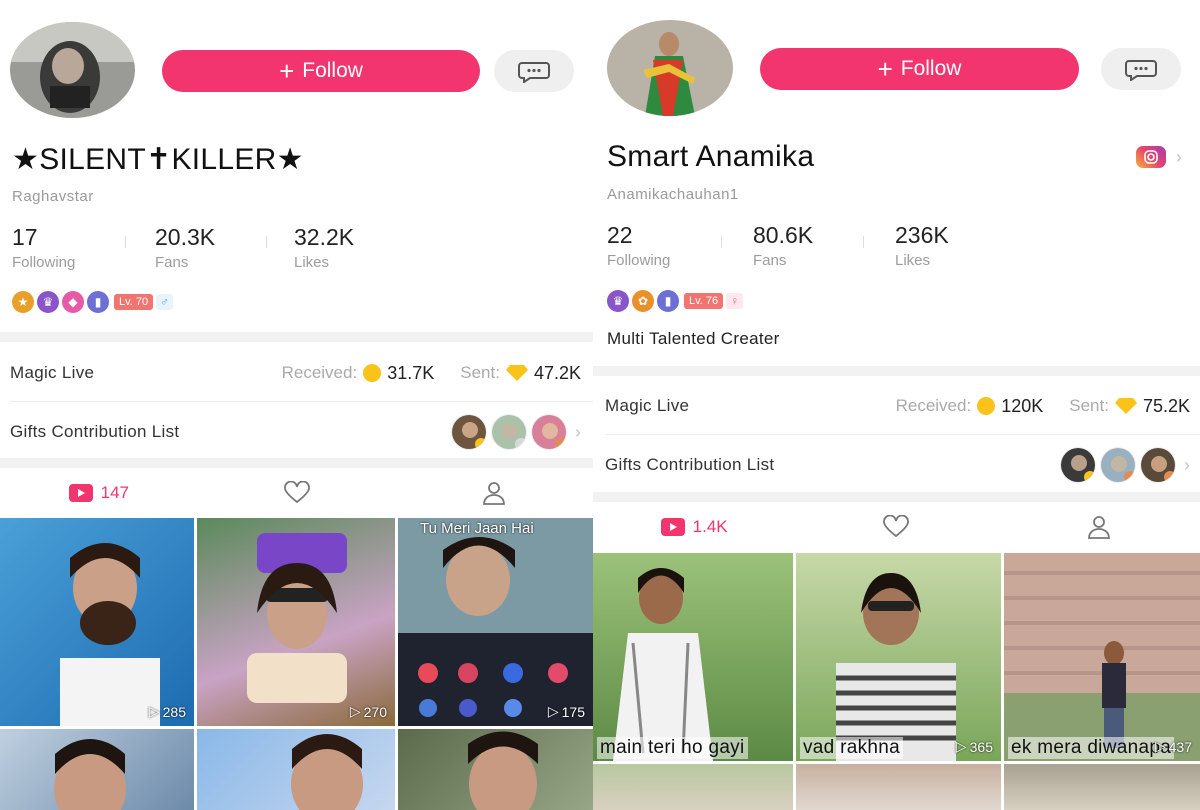  I want to click on received-value: 31.7K, so click(411, 372).